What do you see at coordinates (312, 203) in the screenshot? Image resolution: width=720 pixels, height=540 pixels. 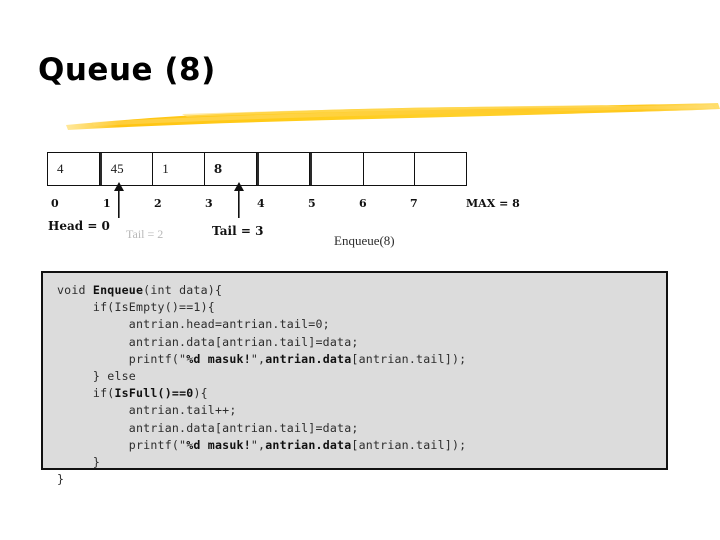 I see `queue-index-label: 5` at bounding box center [312, 203].